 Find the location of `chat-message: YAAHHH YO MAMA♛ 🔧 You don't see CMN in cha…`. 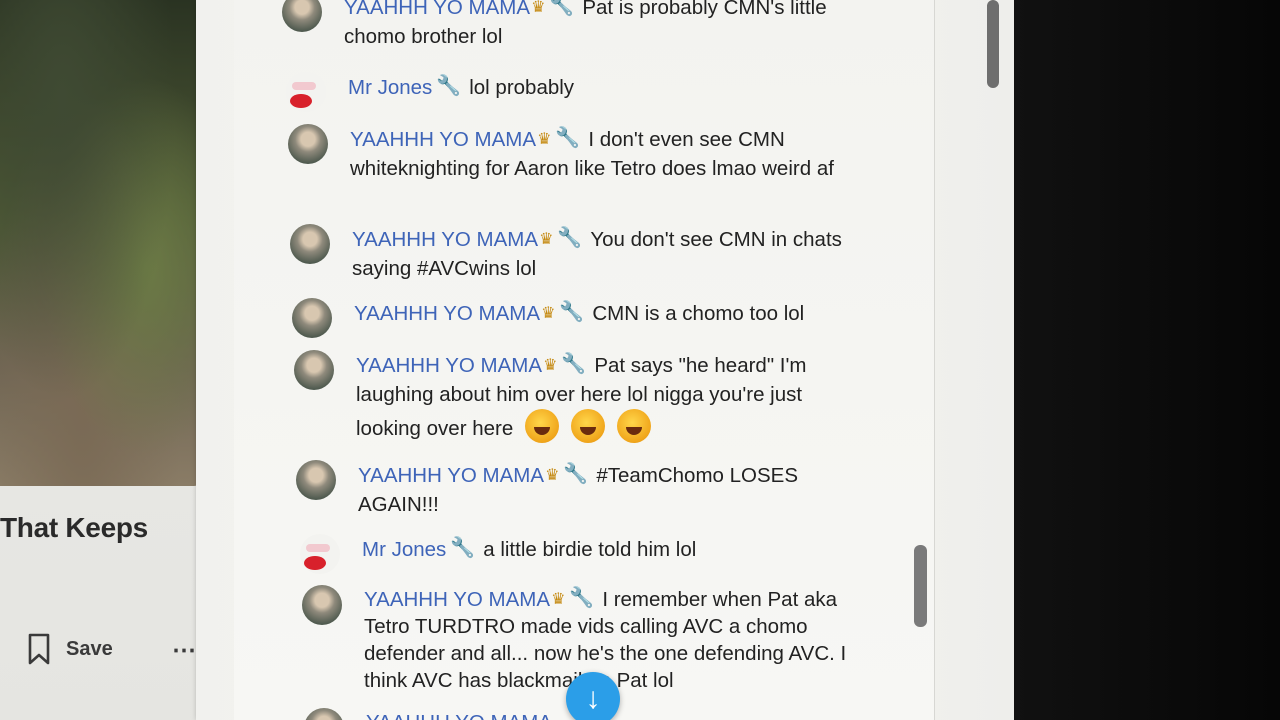

chat-message: YAAHHH YO MAMA♛ 🔧 You don't see CMN in cha… is located at coordinates (571, 253).